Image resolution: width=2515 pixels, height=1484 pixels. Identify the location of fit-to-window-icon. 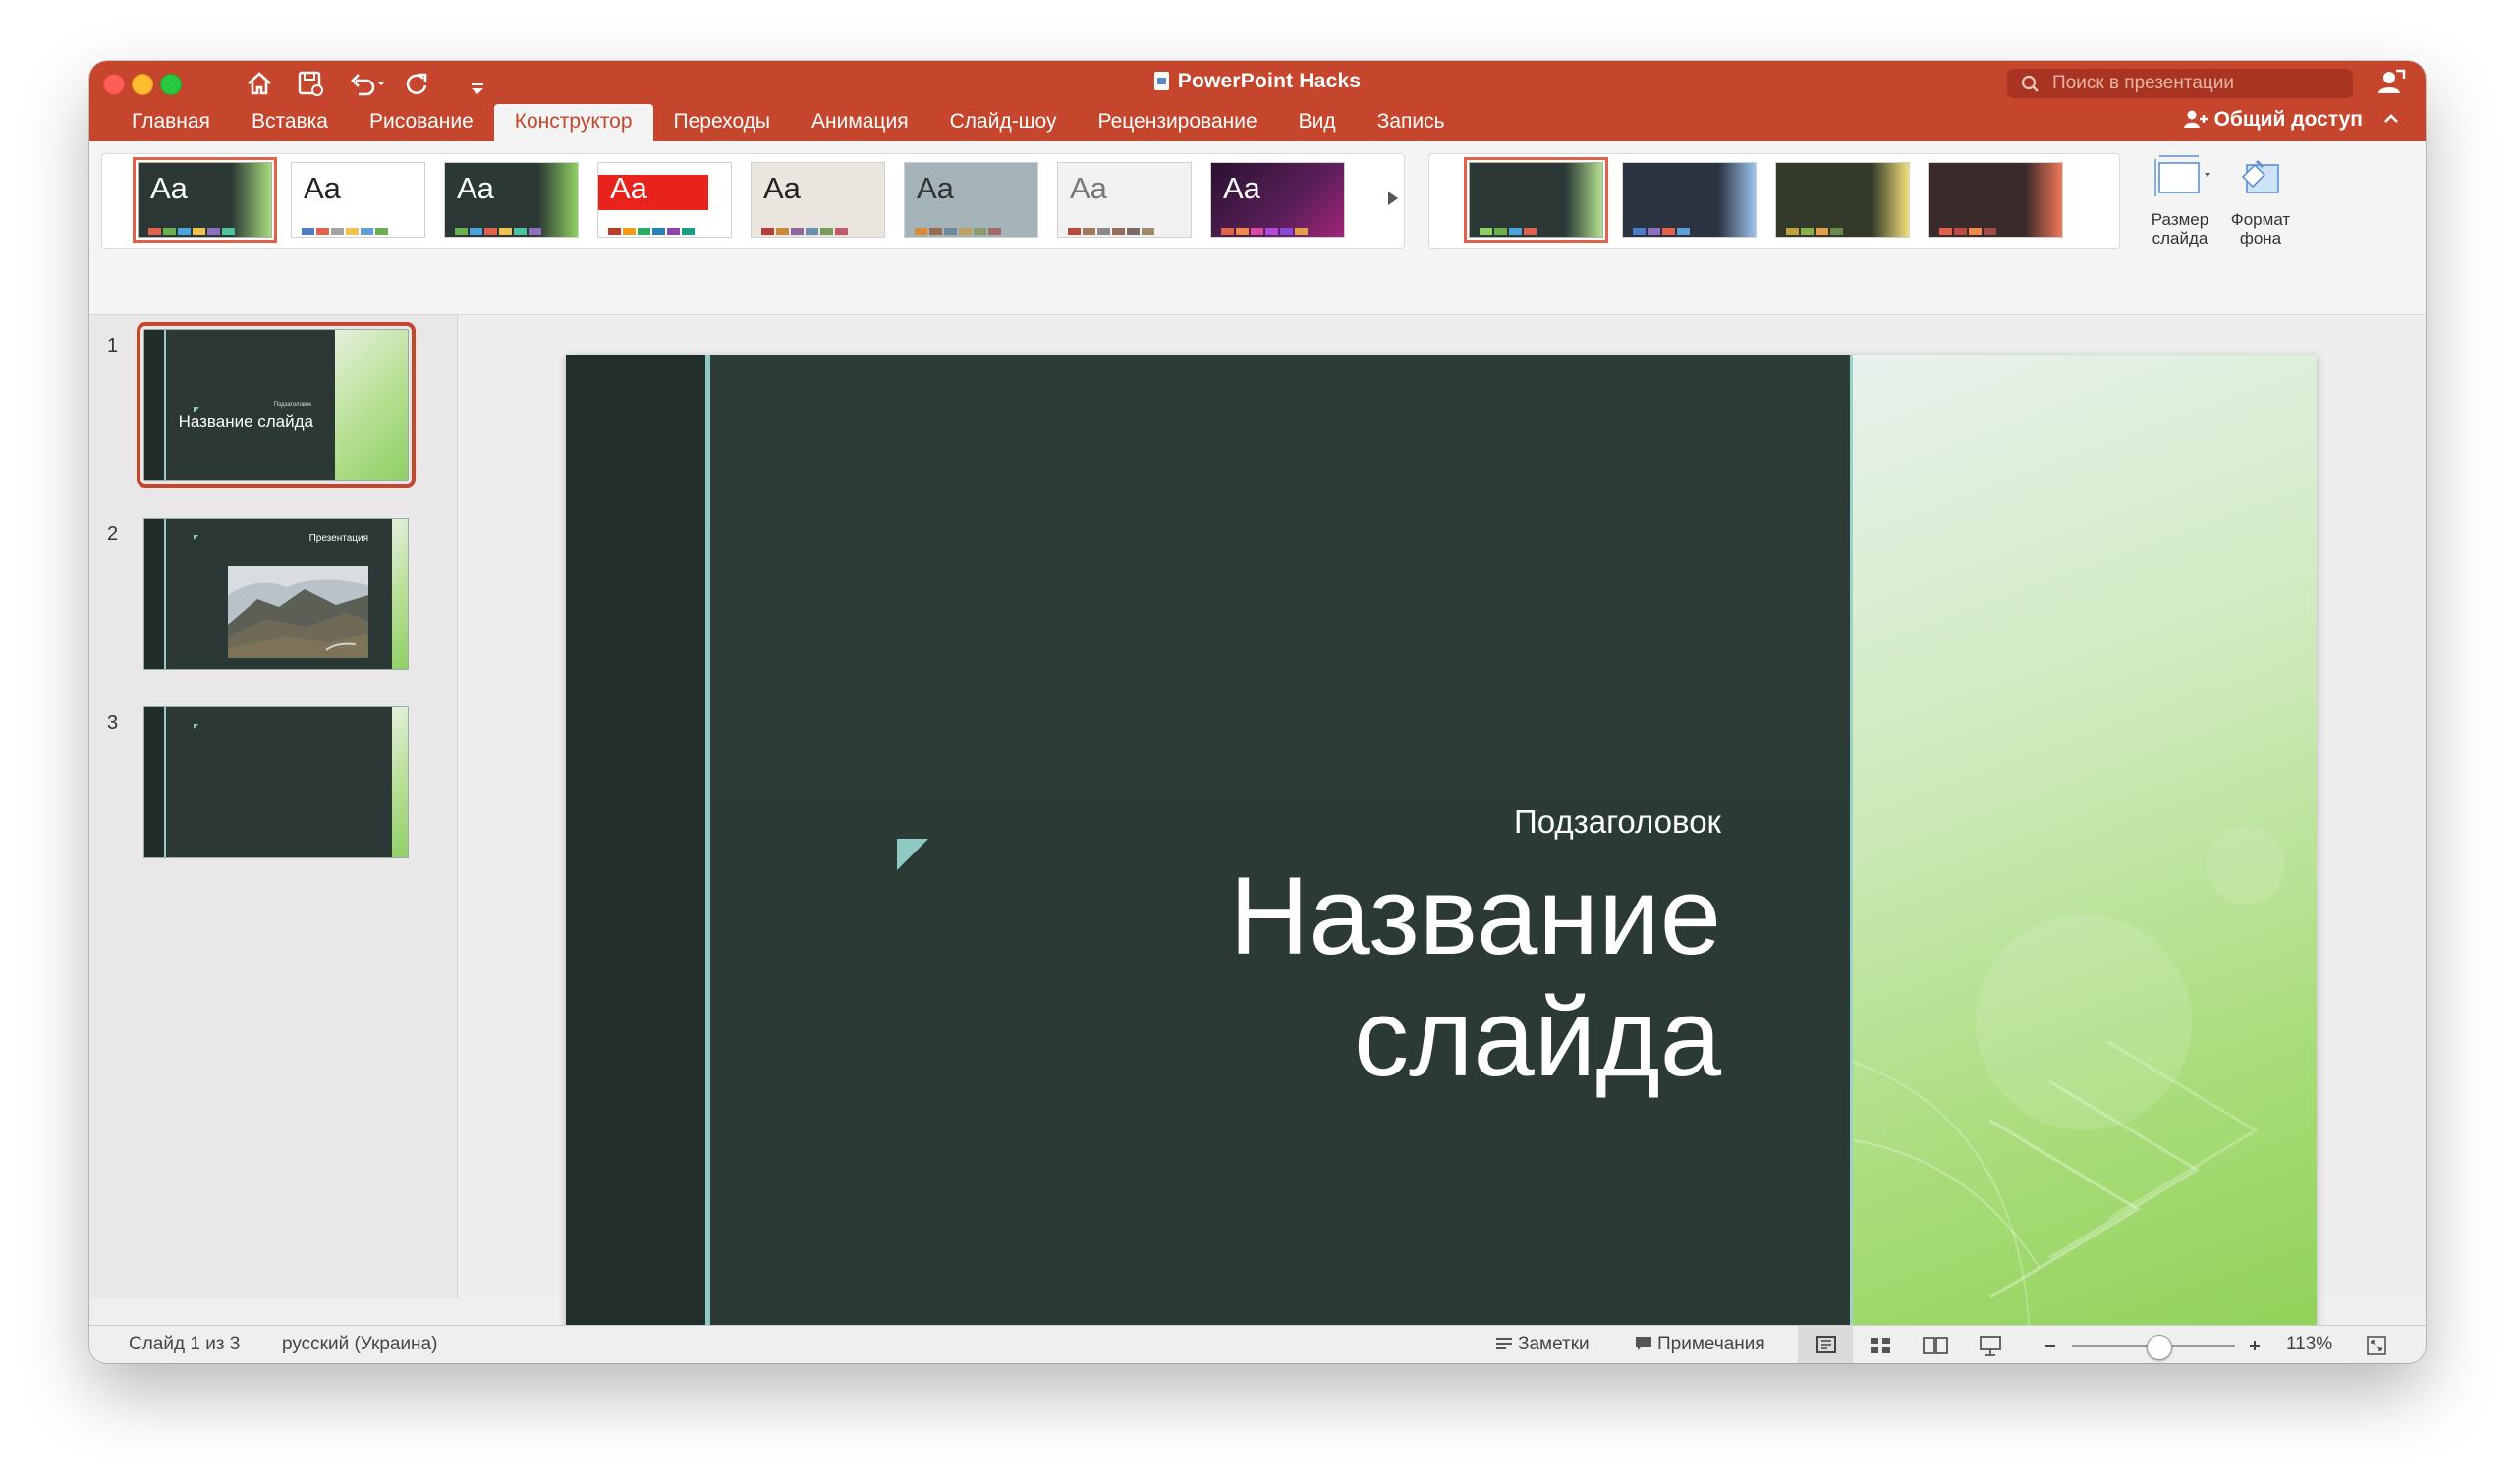
(2376, 1345).